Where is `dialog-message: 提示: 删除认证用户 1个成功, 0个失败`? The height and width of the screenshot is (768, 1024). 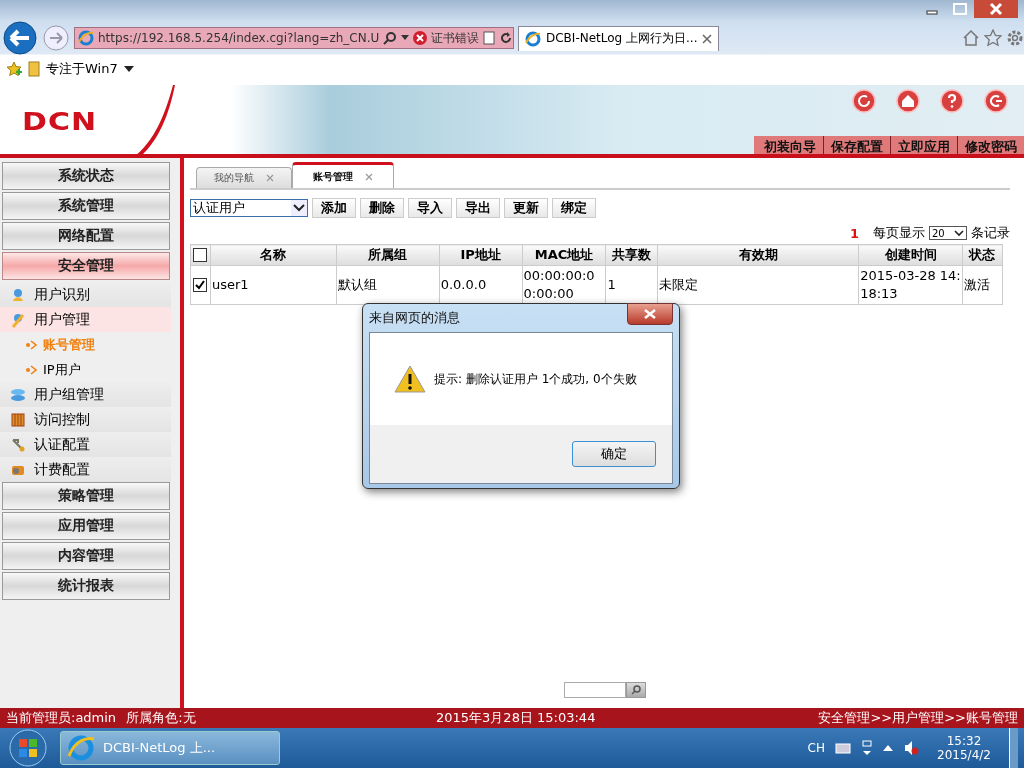 dialog-message: 提示: 删除认证用户 1个成功, 0个失败 is located at coordinates (535, 379).